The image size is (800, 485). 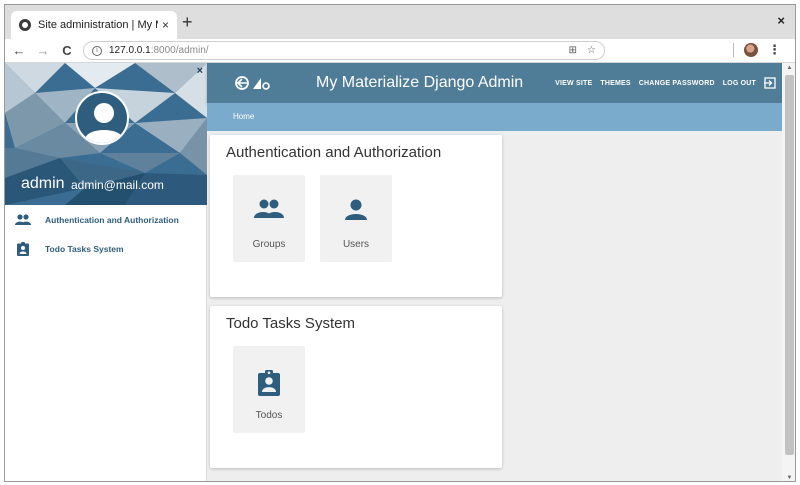 What do you see at coordinates (97, 50) in the screenshot?
I see `info-icon: i` at bounding box center [97, 50].